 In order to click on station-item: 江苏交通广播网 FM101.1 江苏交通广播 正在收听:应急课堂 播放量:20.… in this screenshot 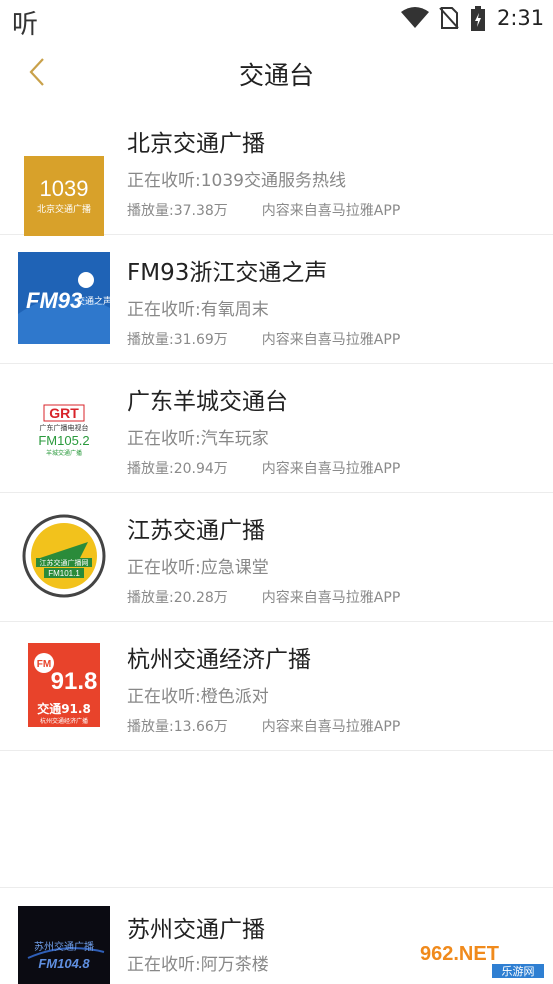, I will do `click(276, 557)`.